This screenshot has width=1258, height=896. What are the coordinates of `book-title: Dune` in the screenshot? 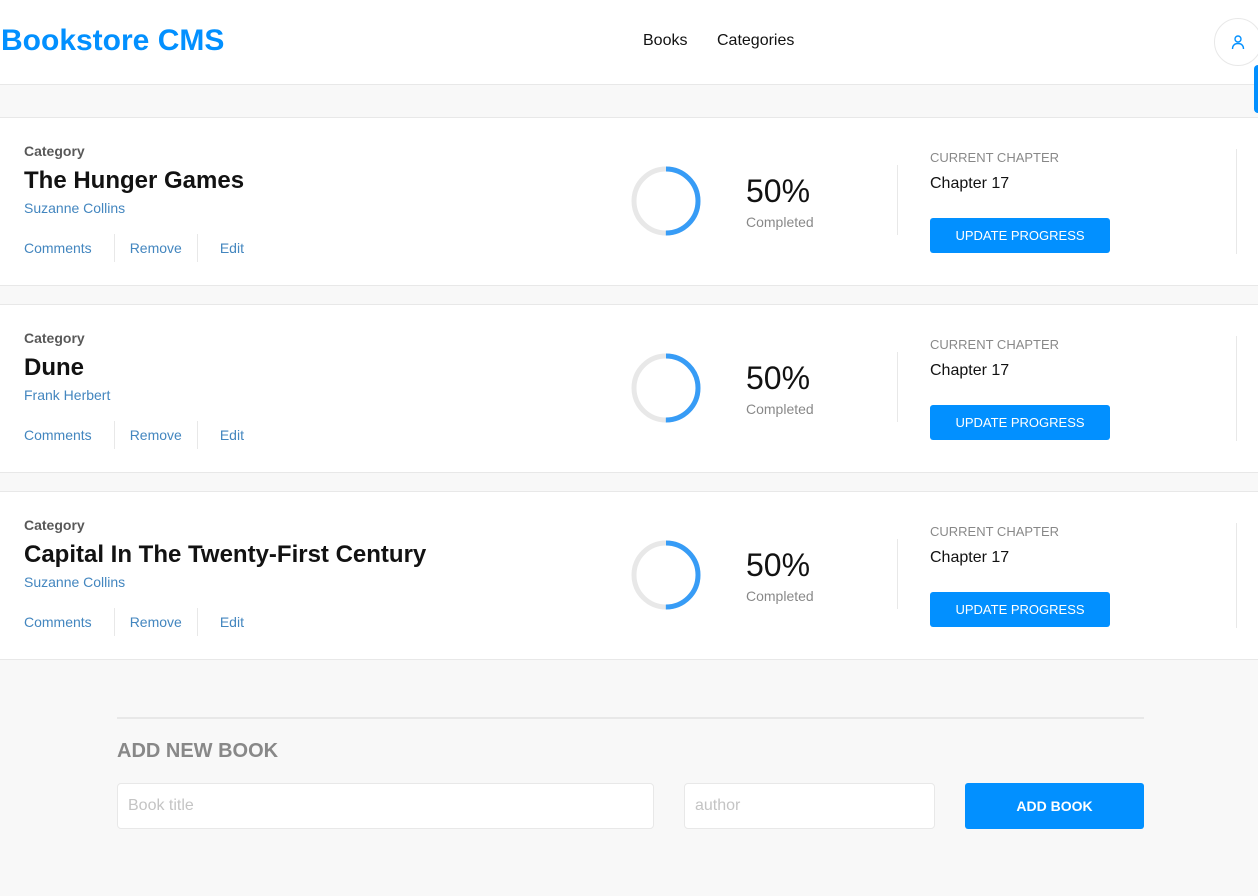 It's located at (54, 367).